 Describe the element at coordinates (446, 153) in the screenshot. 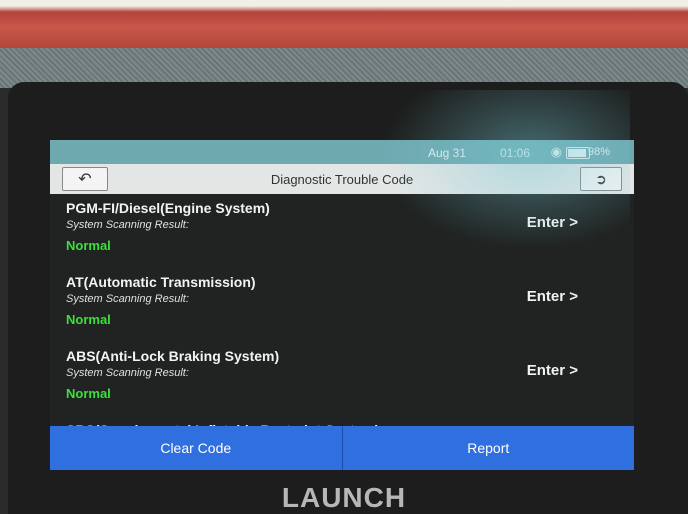

I see `status-date: Aug 31` at that location.